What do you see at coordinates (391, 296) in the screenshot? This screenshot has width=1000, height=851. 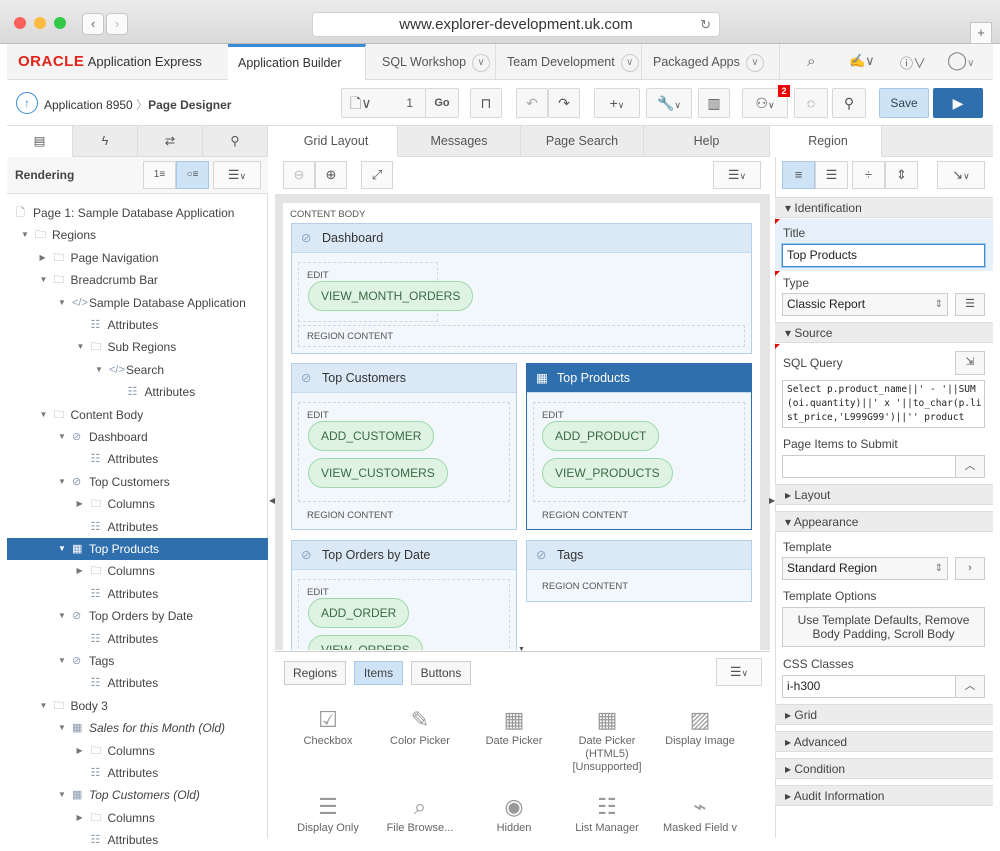 I see `button-view-month-orders: VIEW_MONTH_ORDERS` at bounding box center [391, 296].